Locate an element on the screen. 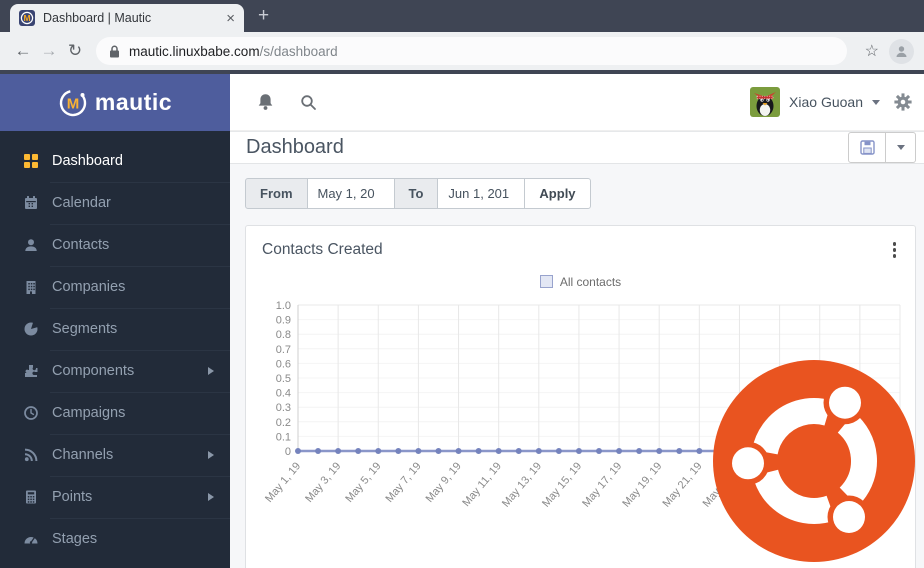  sidebar-item-label: Channels is located at coordinates (83, 455).